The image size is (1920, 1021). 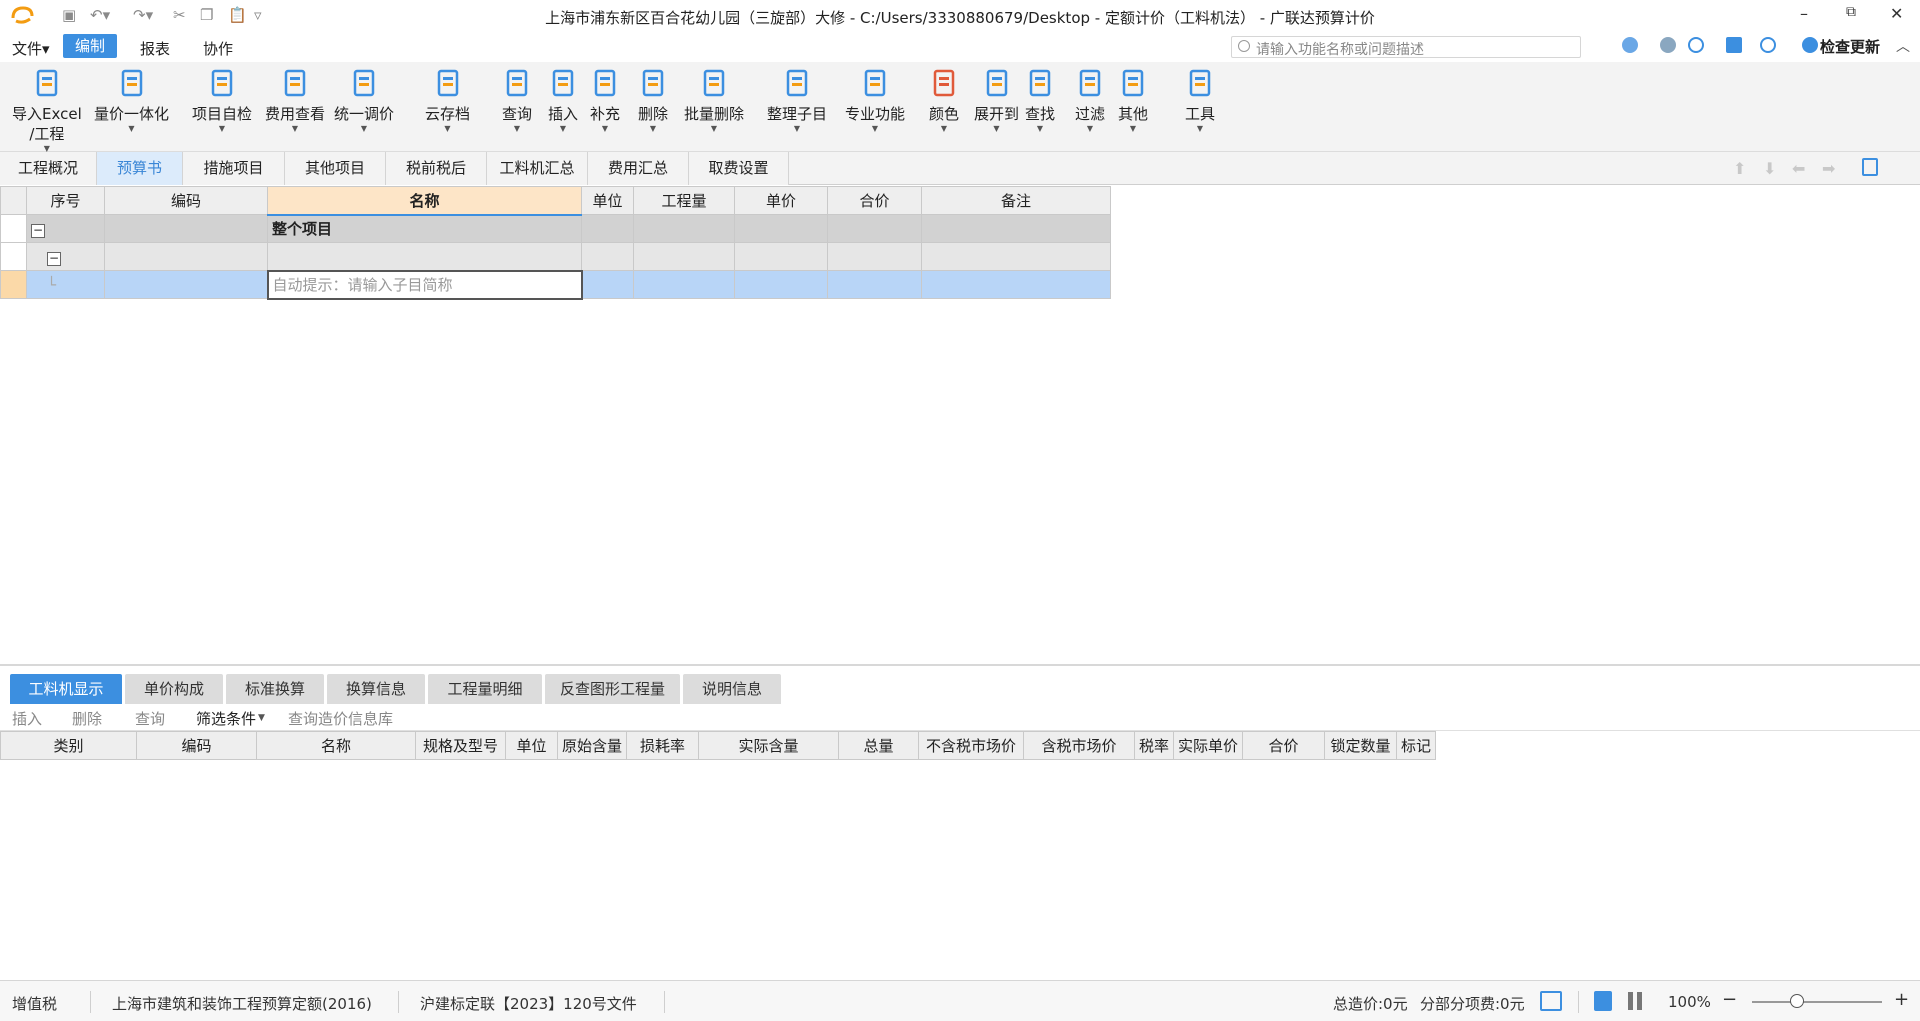 What do you see at coordinates (996, 101) in the screenshot?
I see `ribbon-button-14: 展开到 ▼` at bounding box center [996, 101].